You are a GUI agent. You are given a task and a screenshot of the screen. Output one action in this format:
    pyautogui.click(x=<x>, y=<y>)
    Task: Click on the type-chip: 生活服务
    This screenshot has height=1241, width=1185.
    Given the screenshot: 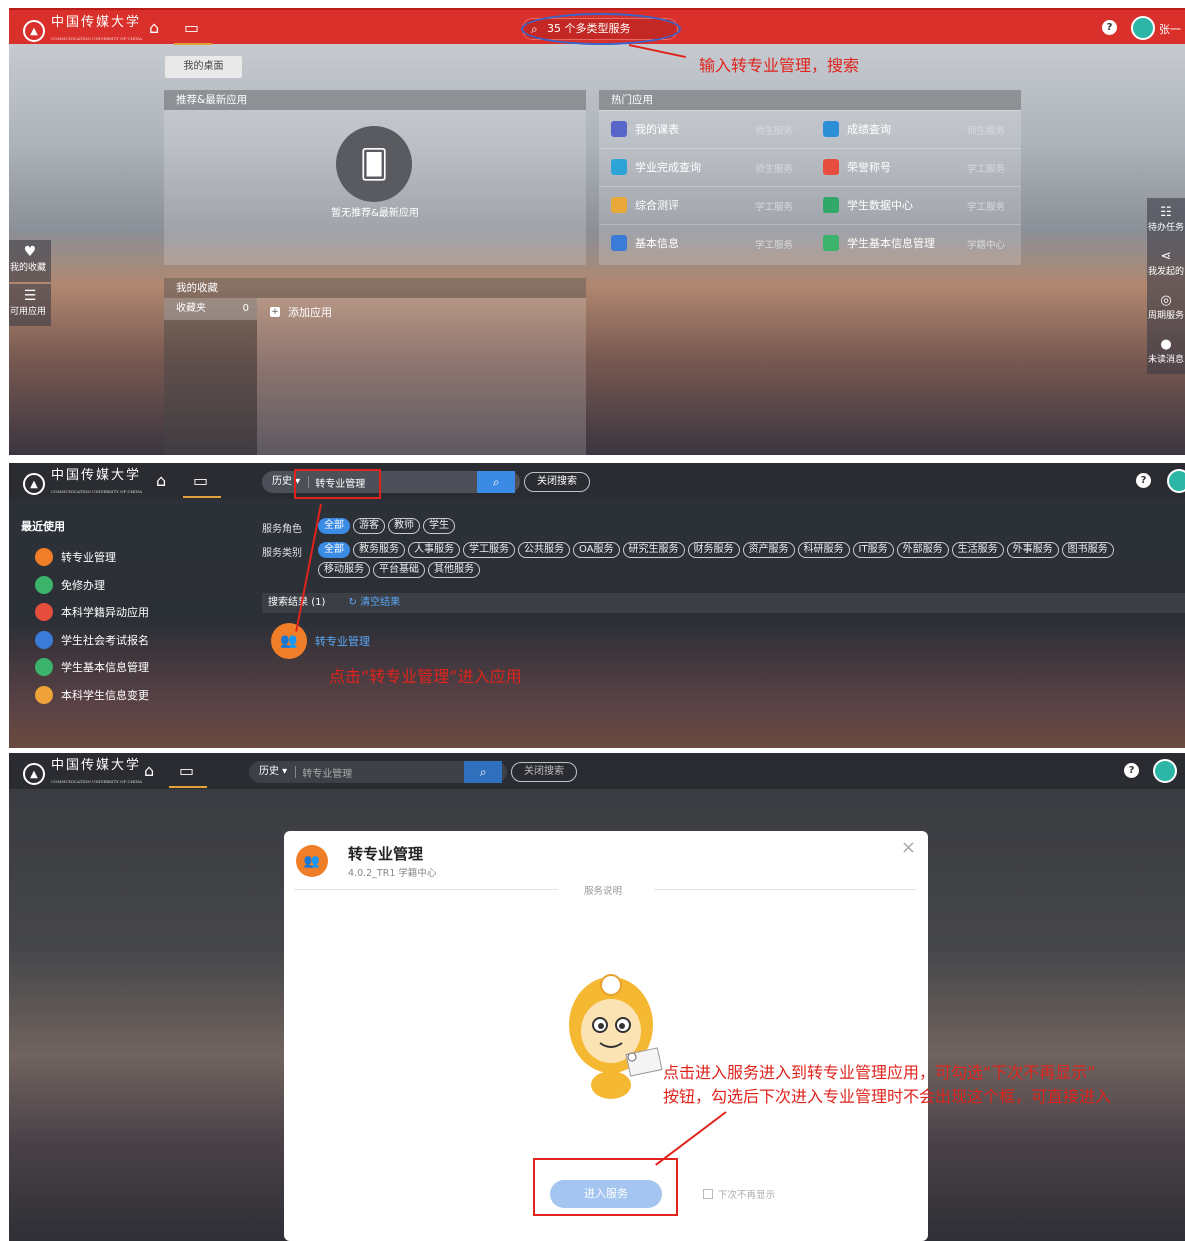 What is the action you would take?
    pyautogui.click(x=977, y=550)
    